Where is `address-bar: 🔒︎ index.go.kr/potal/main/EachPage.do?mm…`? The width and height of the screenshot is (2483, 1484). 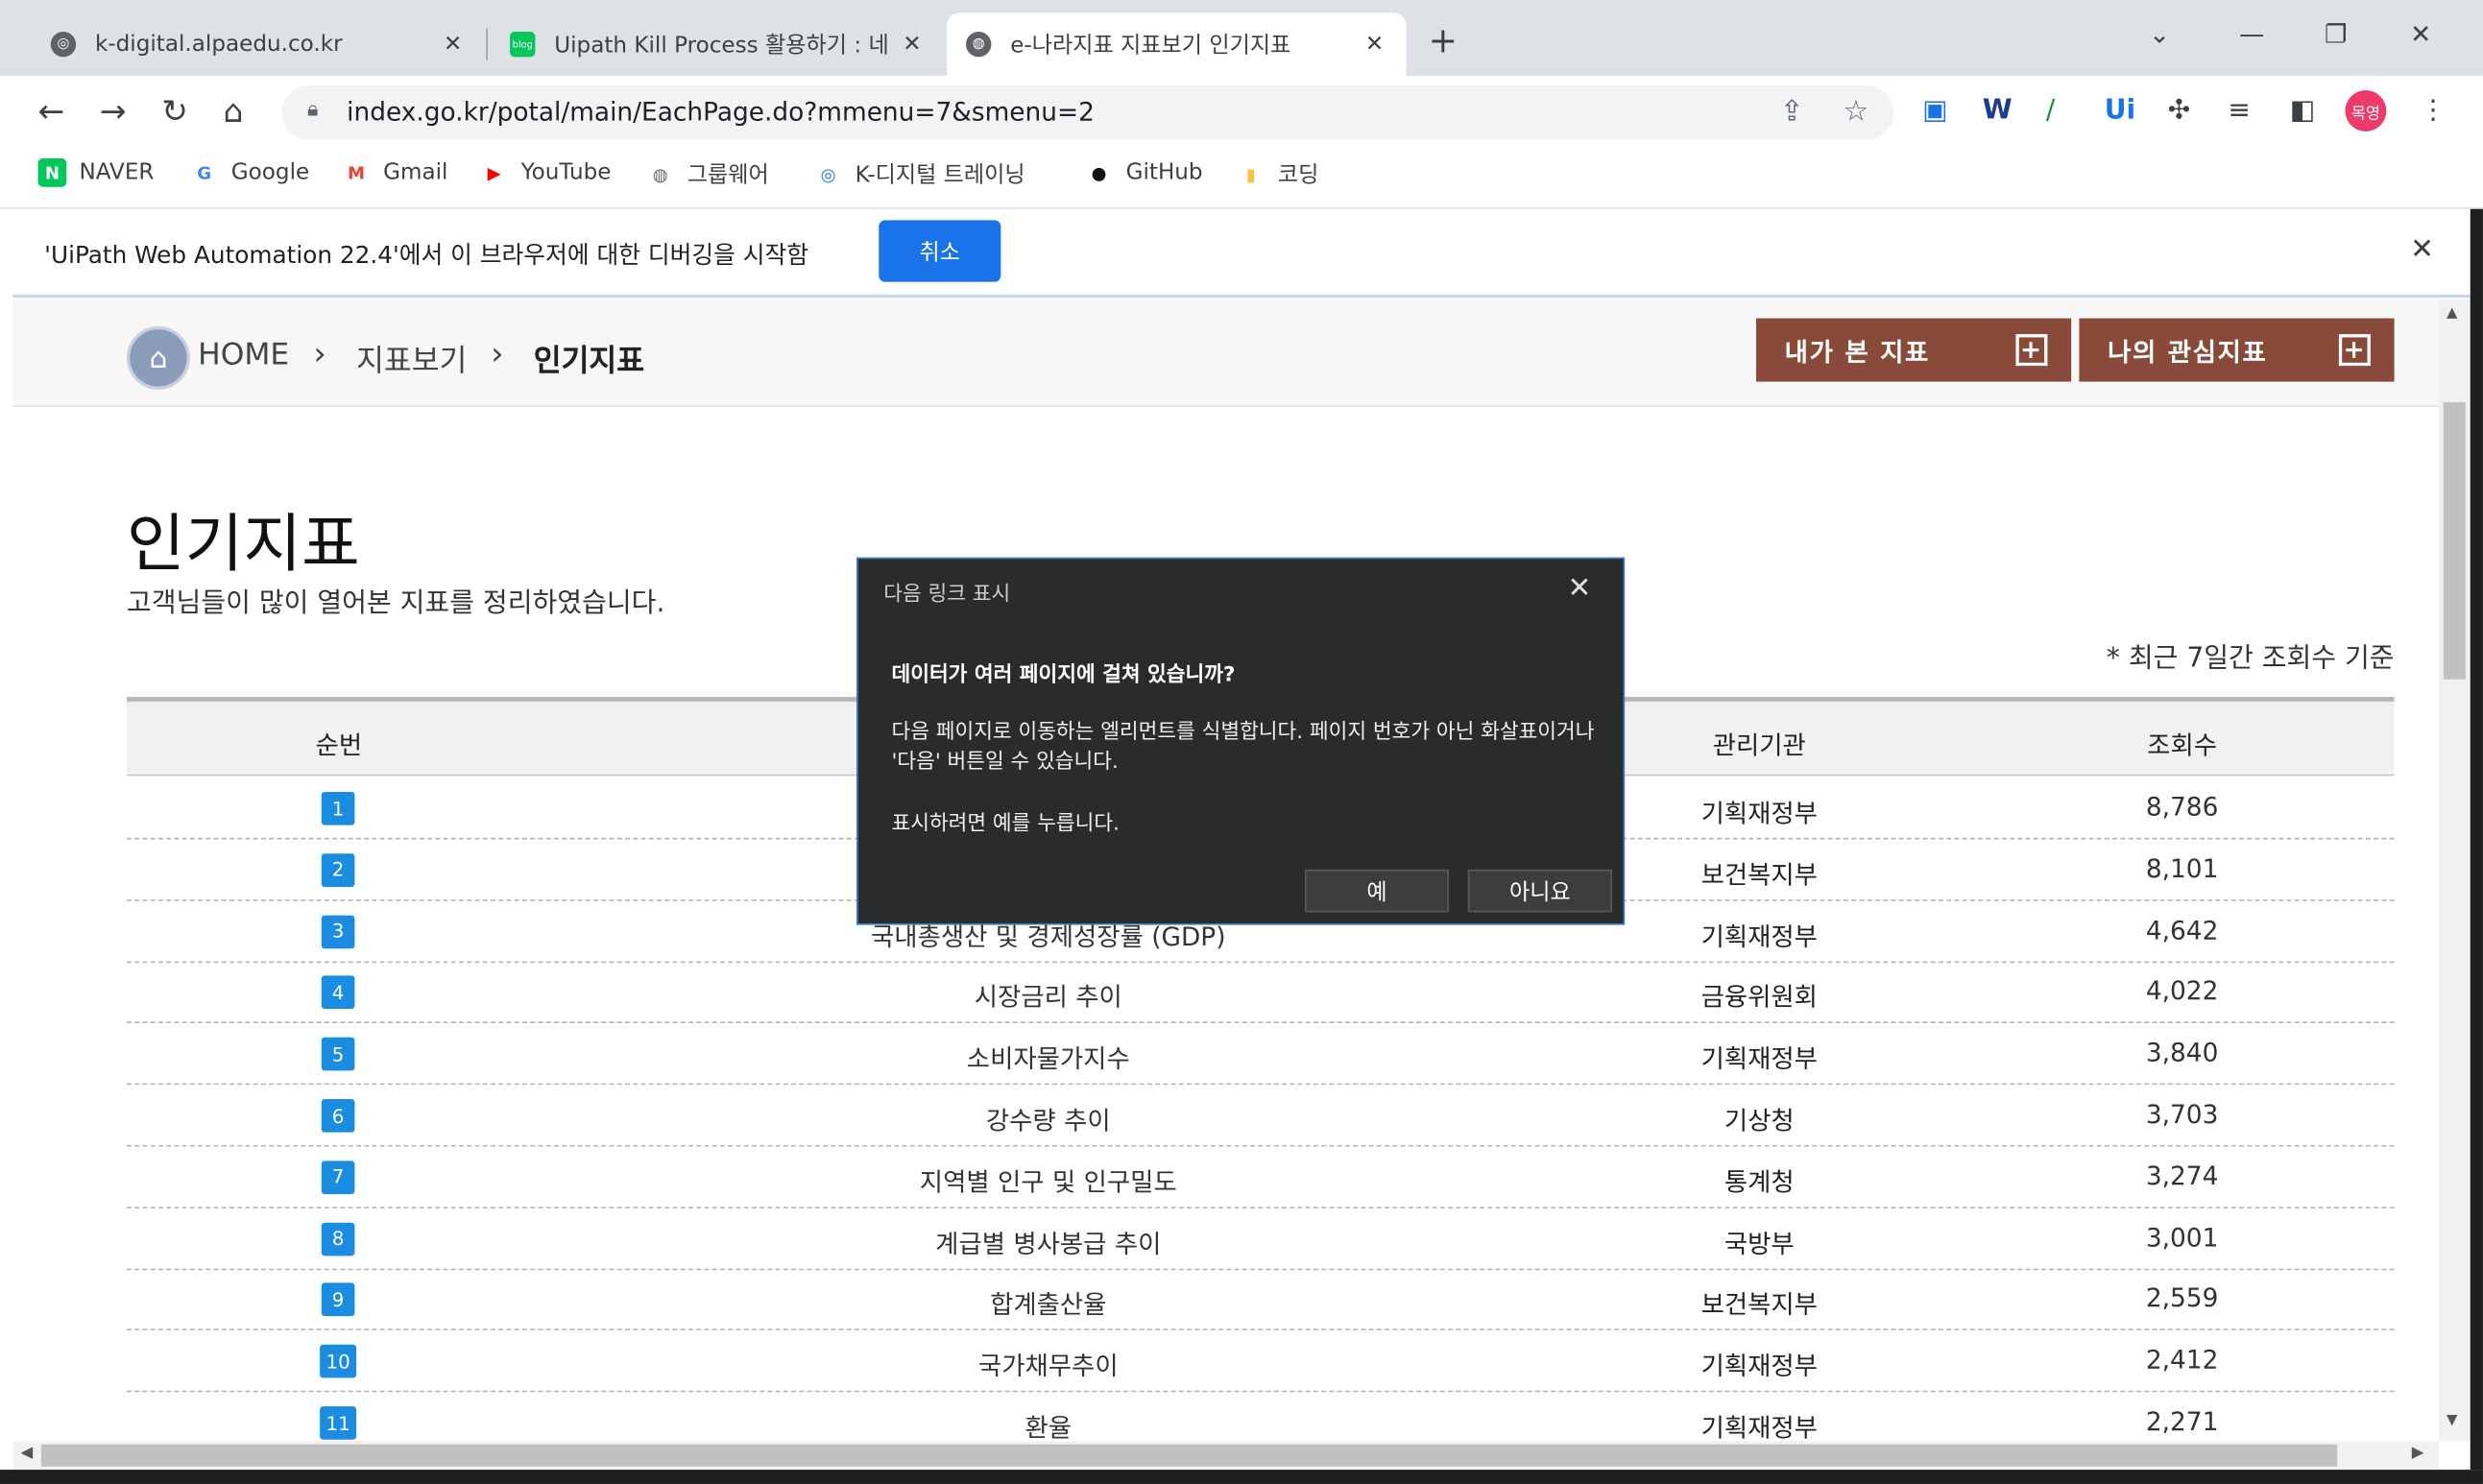 address-bar: 🔒︎ index.go.kr/potal/main/EachPage.do?mm… is located at coordinates (1087, 112).